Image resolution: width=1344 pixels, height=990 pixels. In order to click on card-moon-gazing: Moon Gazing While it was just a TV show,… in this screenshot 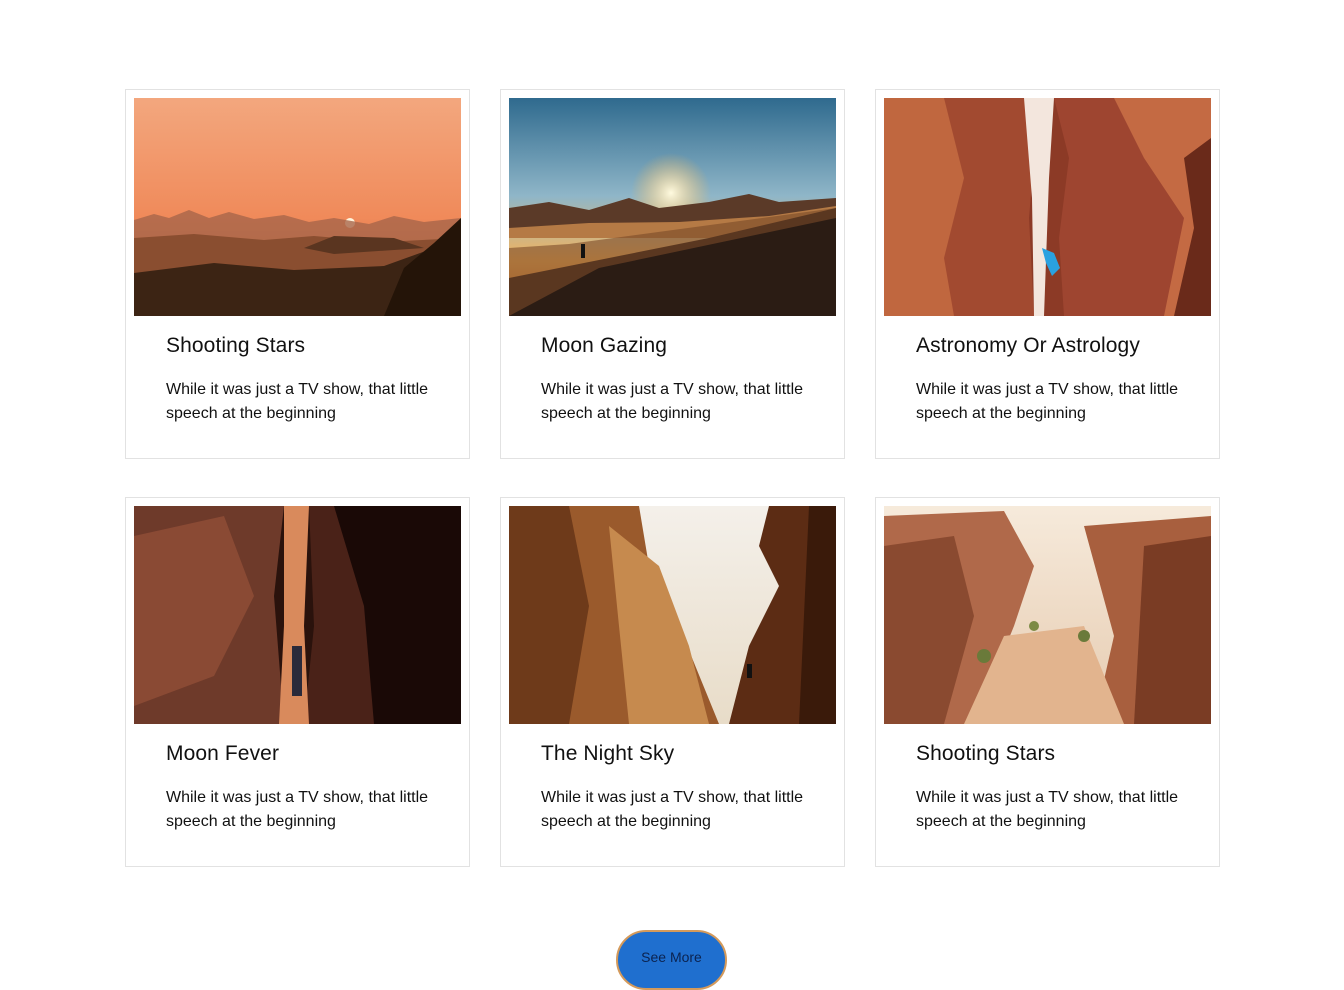, I will do `click(672, 274)`.